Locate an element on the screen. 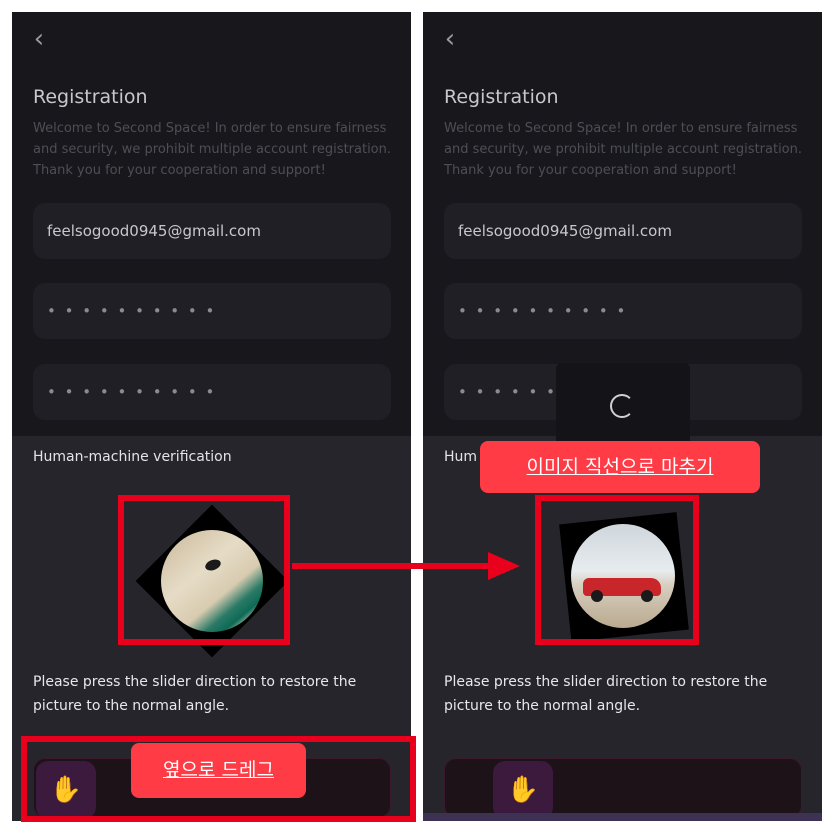 The height and width of the screenshot is (835, 835). loading-overlay is located at coordinates (623, 406).